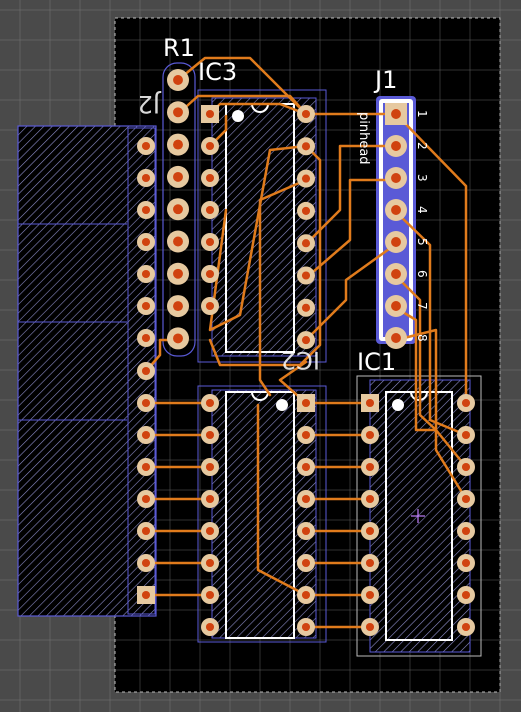 Image resolution: width=521 pixels, height=712 pixels. Describe the element at coordinates (422, 114) in the screenshot. I see `j1-pin-number: 1` at that location.